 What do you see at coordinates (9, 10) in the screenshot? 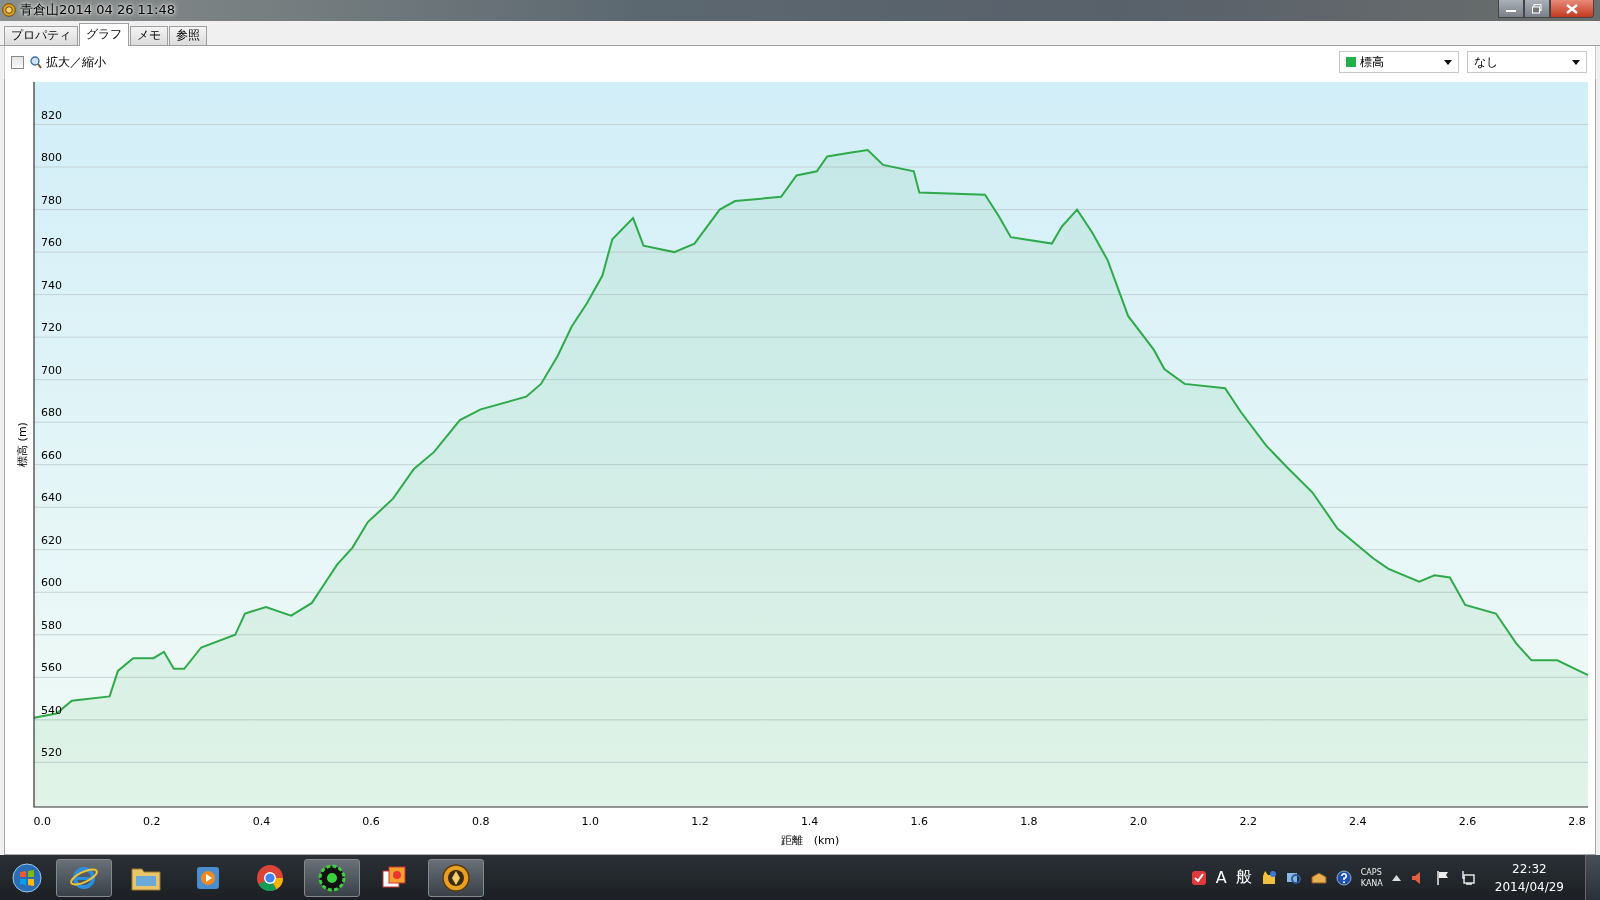
I see `app-icon` at bounding box center [9, 10].